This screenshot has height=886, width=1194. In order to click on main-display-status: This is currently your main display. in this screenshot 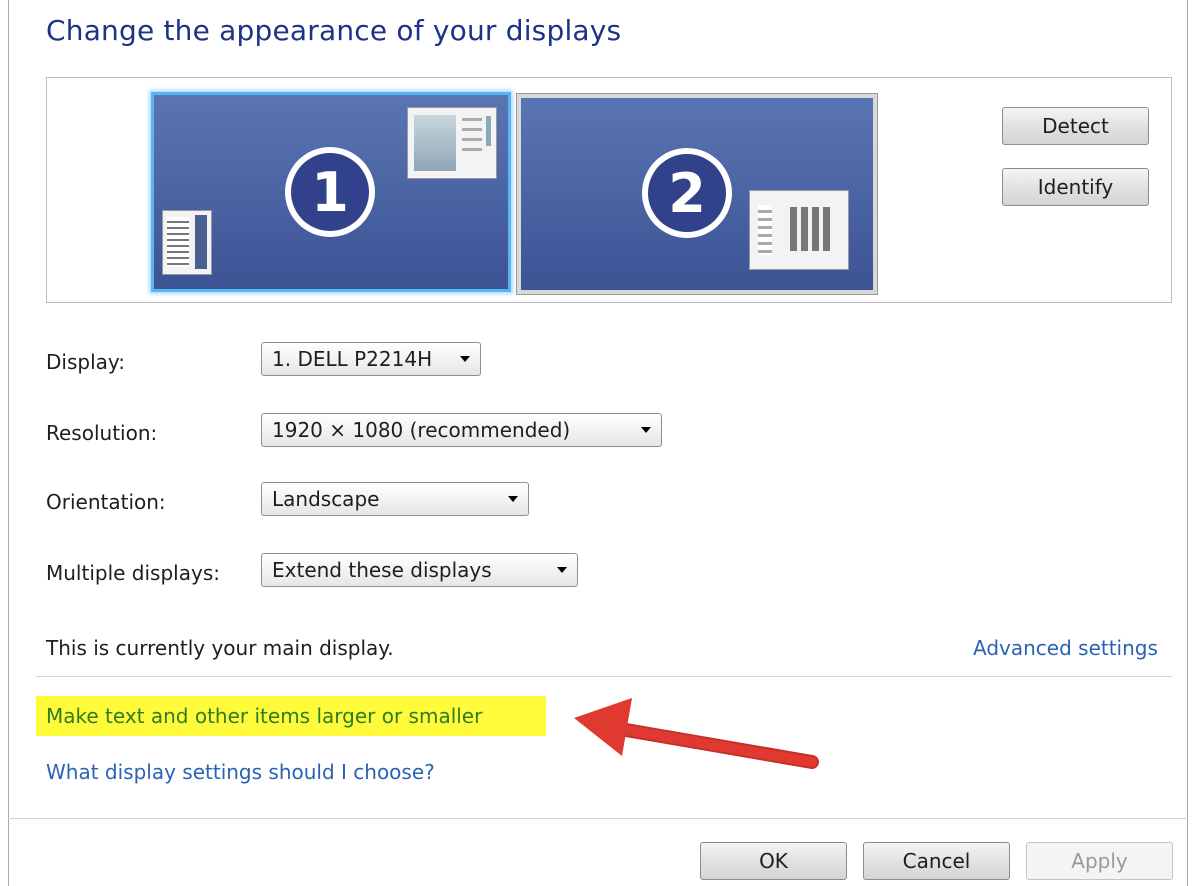, I will do `click(220, 648)`.